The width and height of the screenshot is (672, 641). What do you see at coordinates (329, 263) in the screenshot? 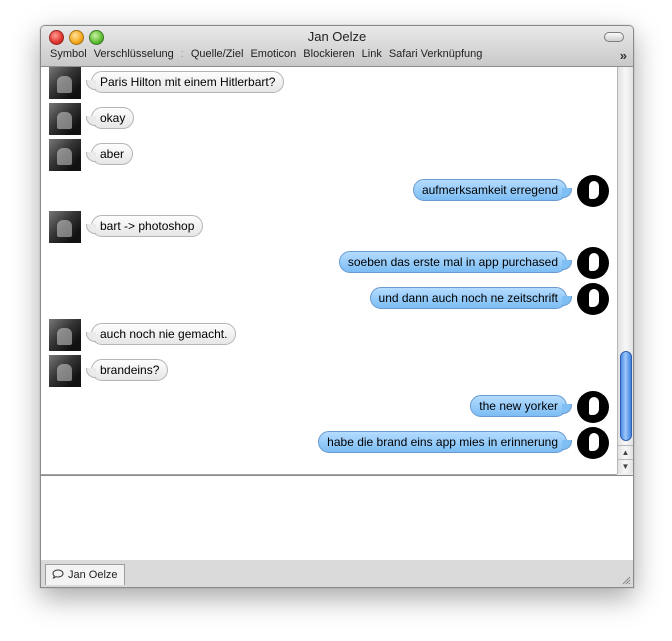
I see `message-row: soeben das erste mal in app purchased` at bounding box center [329, 263].